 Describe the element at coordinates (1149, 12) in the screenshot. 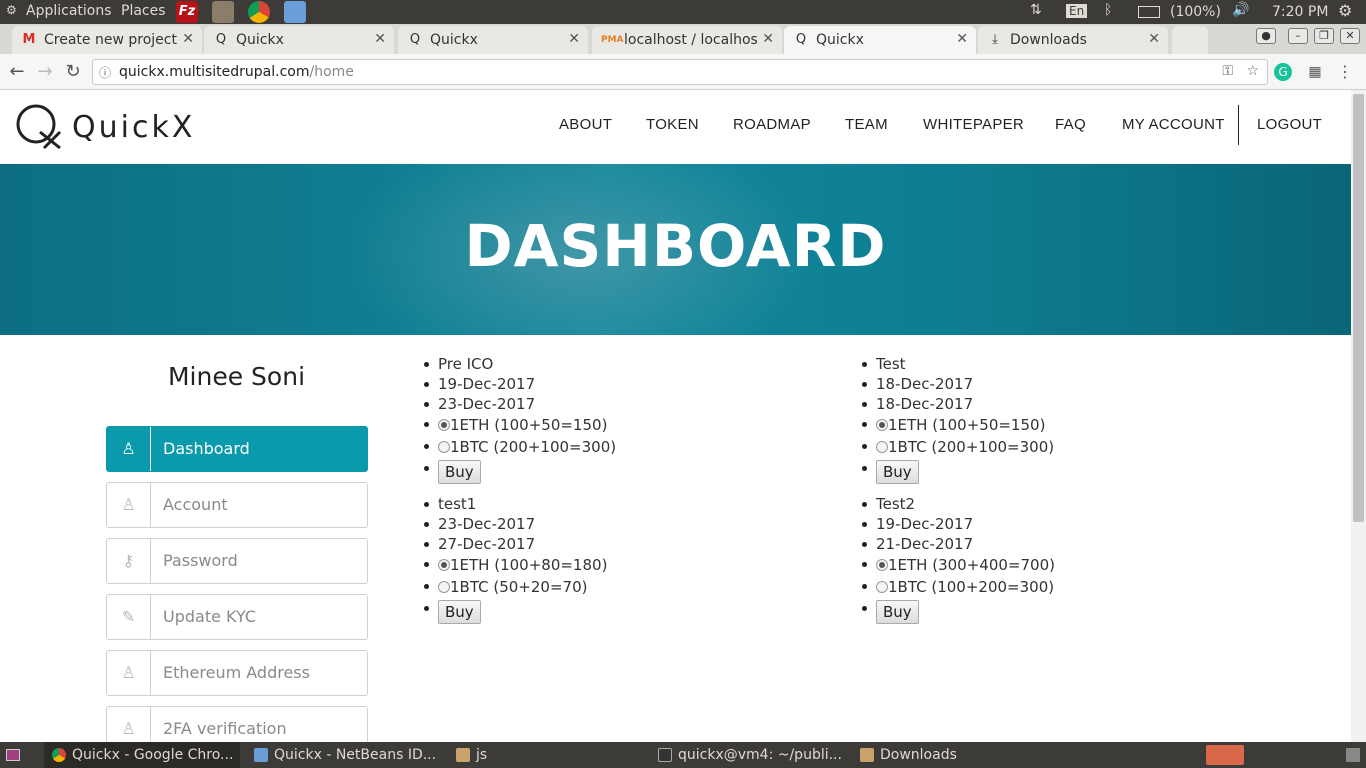

I see `battery-icon` at that location.